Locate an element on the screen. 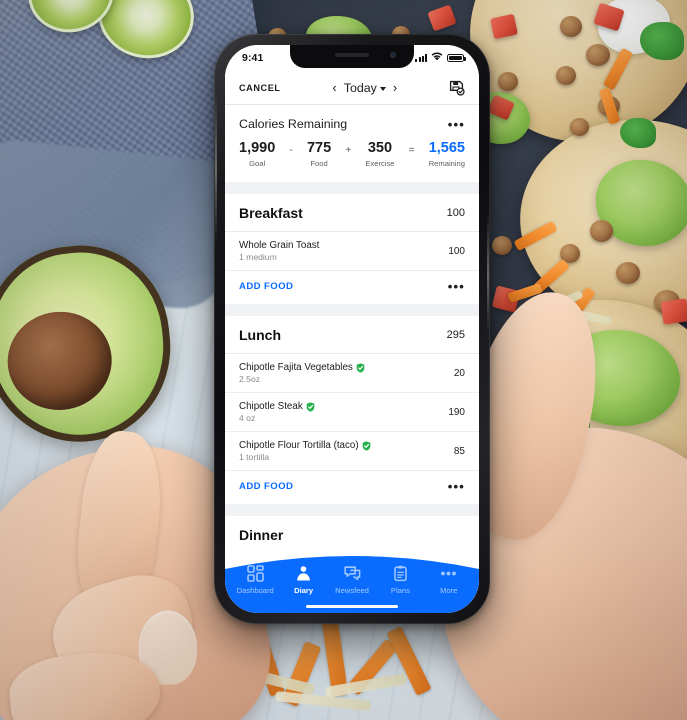 The height and width of the screenshot is (720, 687). calories-card-header: Calories Remaining ••• is located at coordinates (352, 122).